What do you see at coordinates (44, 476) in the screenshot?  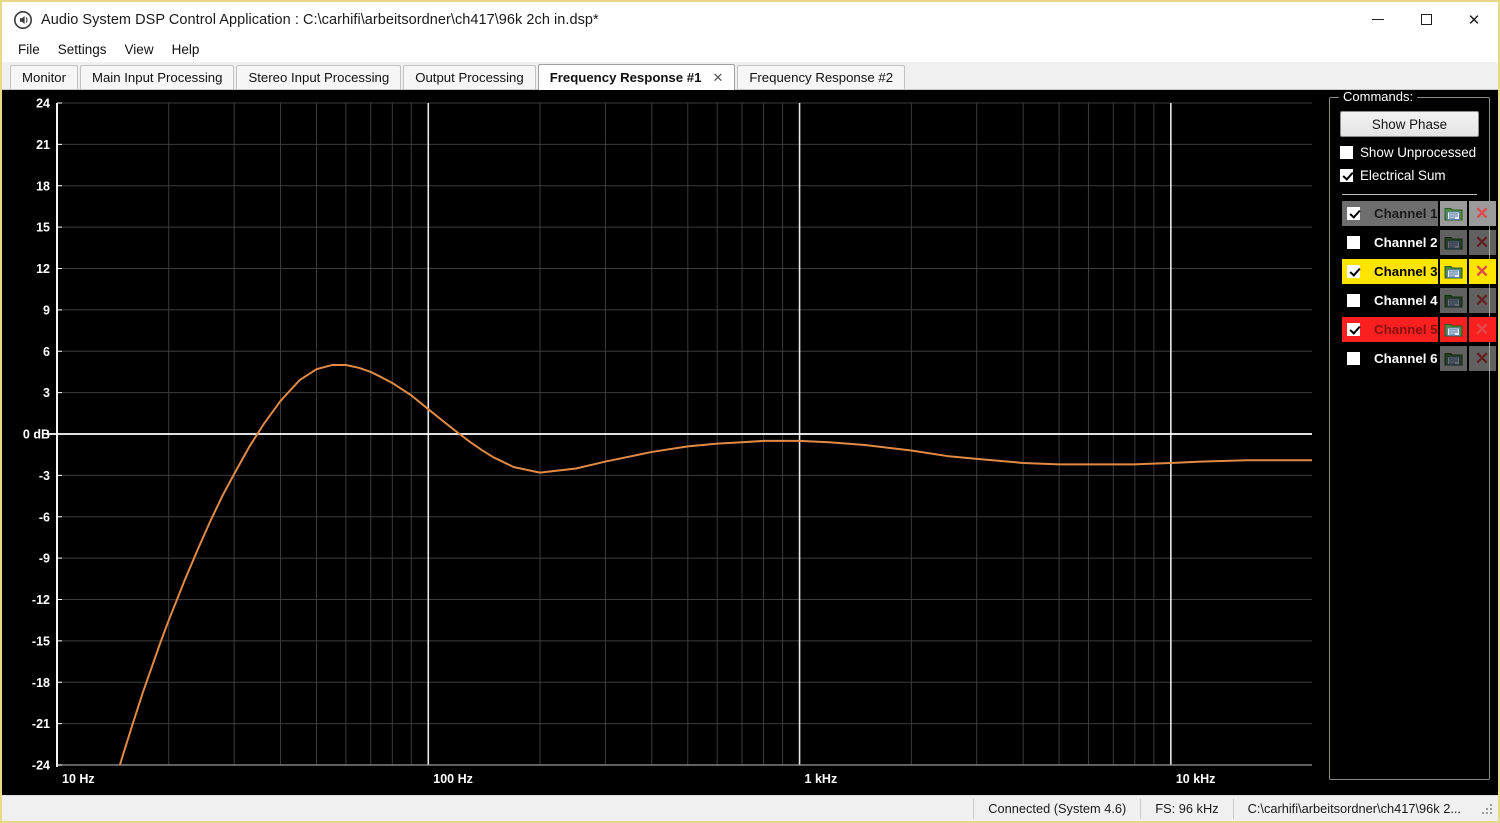 I see `chart-ytick-label: -3` at bounding box center [44, 476].